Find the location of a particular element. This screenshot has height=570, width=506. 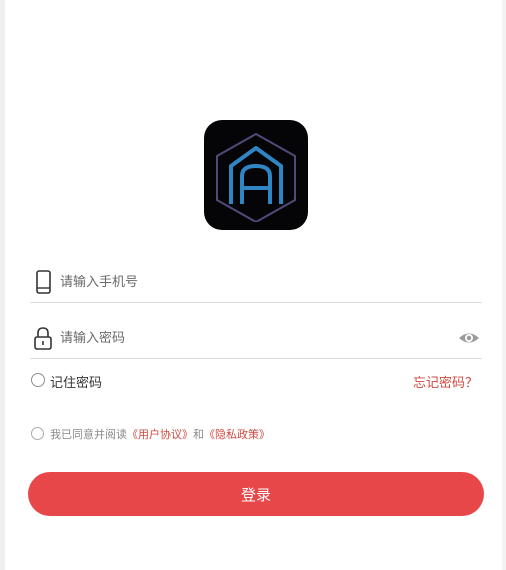

left-frame-border is located at coordinates (2, 285).